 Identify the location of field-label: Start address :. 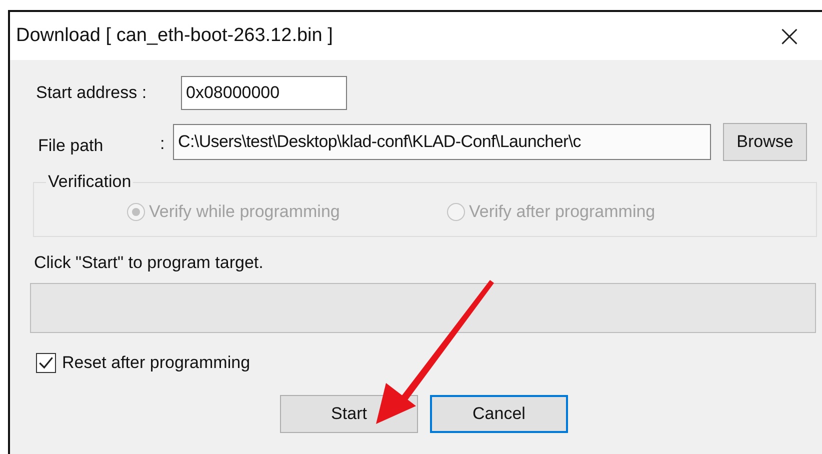
(91, 93).